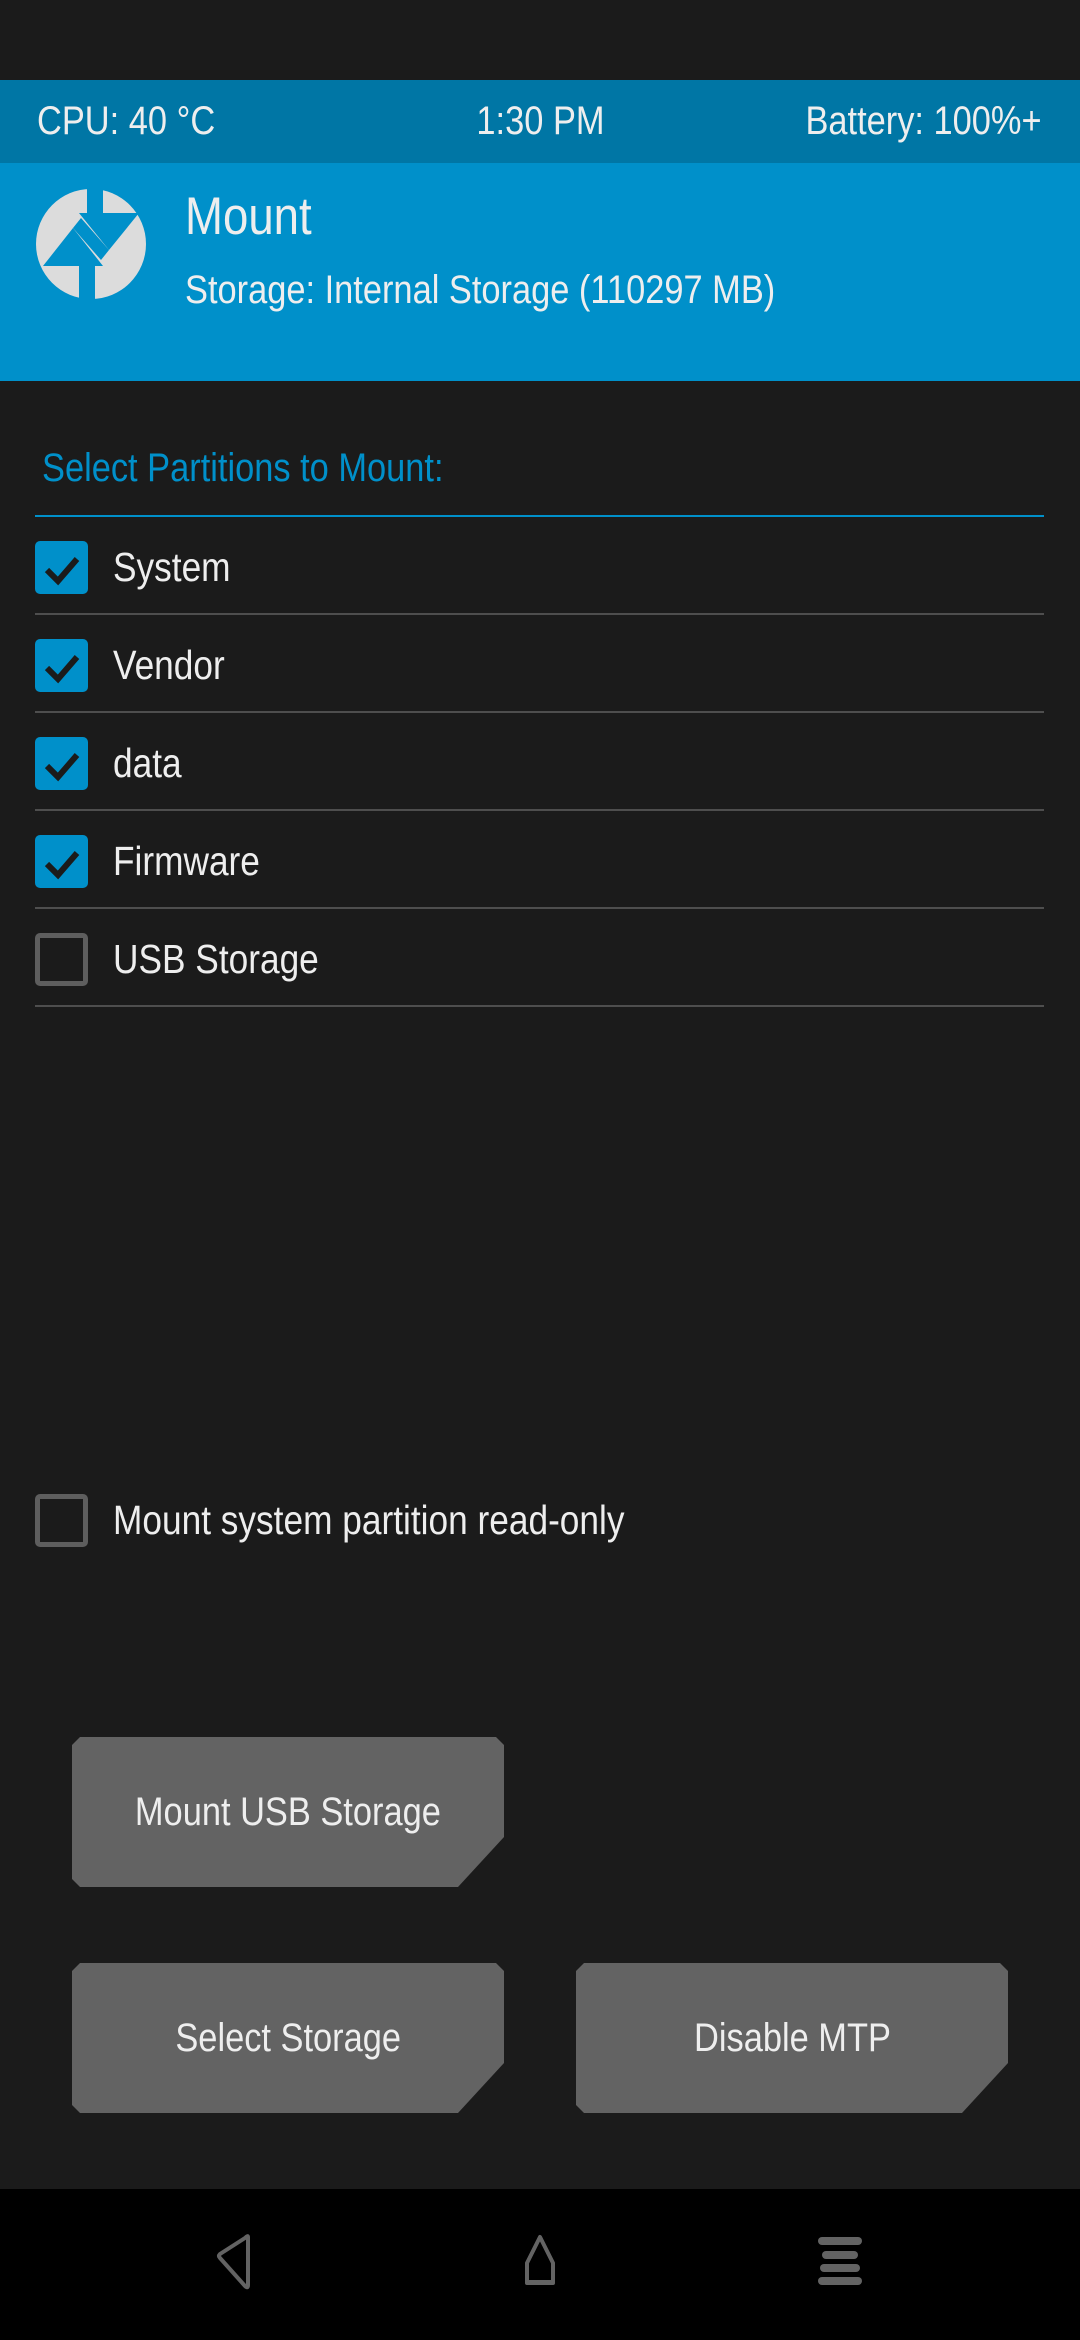 This screenshot has width=1080, height=2340. What do you see at coordinates (540, 121) in the screenshot?
I see `status-bar: CPU: 40 °C 1:30 PM Battery: 100%+` at bounding box center [540, 121].